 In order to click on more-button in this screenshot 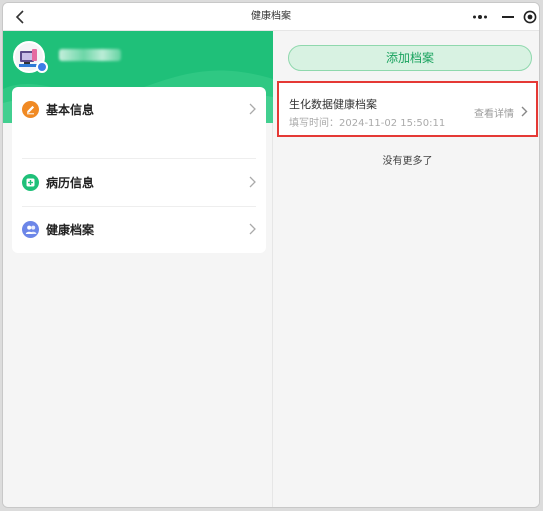, I will do `click(480, 17)`.